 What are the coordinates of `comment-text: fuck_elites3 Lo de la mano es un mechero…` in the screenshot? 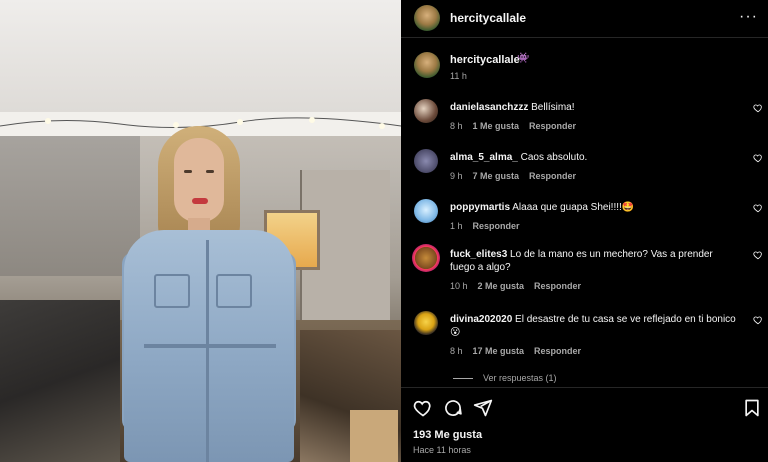 It's located at (595, 261).